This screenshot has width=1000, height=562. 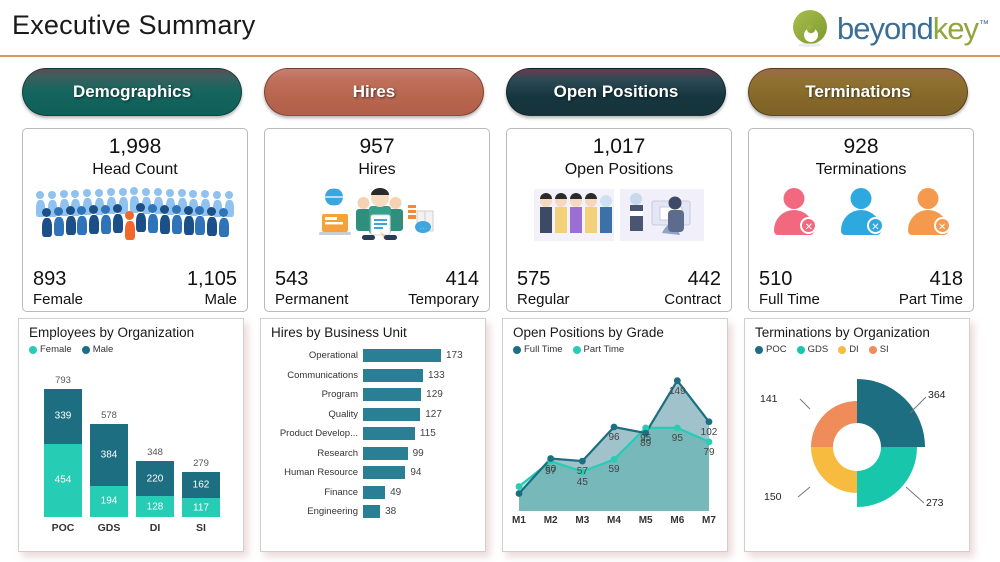 I want to click on bar-row: Finance 49, so click(x=372, y=493).